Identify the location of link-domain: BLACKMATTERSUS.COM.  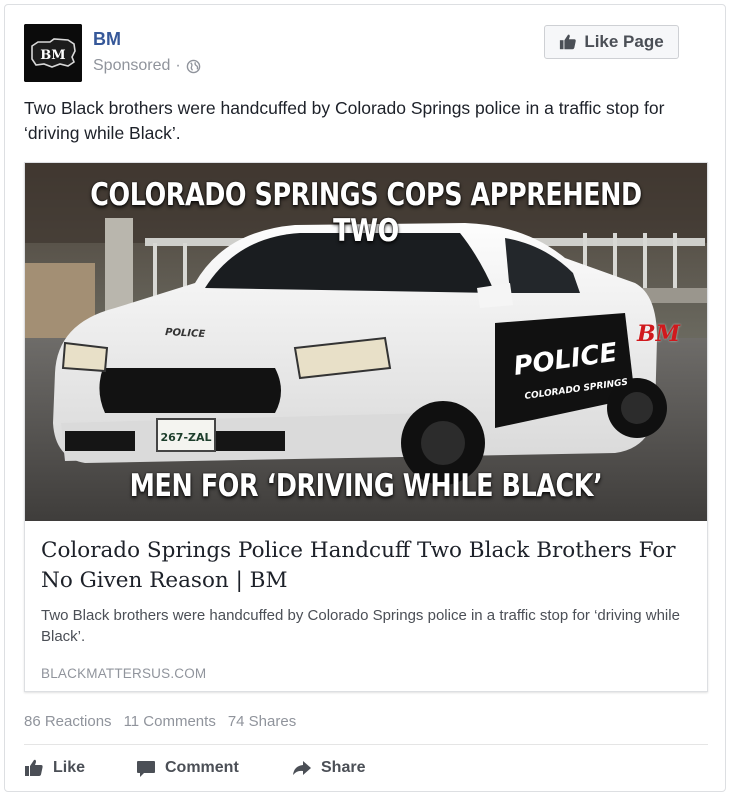
(124, 673).